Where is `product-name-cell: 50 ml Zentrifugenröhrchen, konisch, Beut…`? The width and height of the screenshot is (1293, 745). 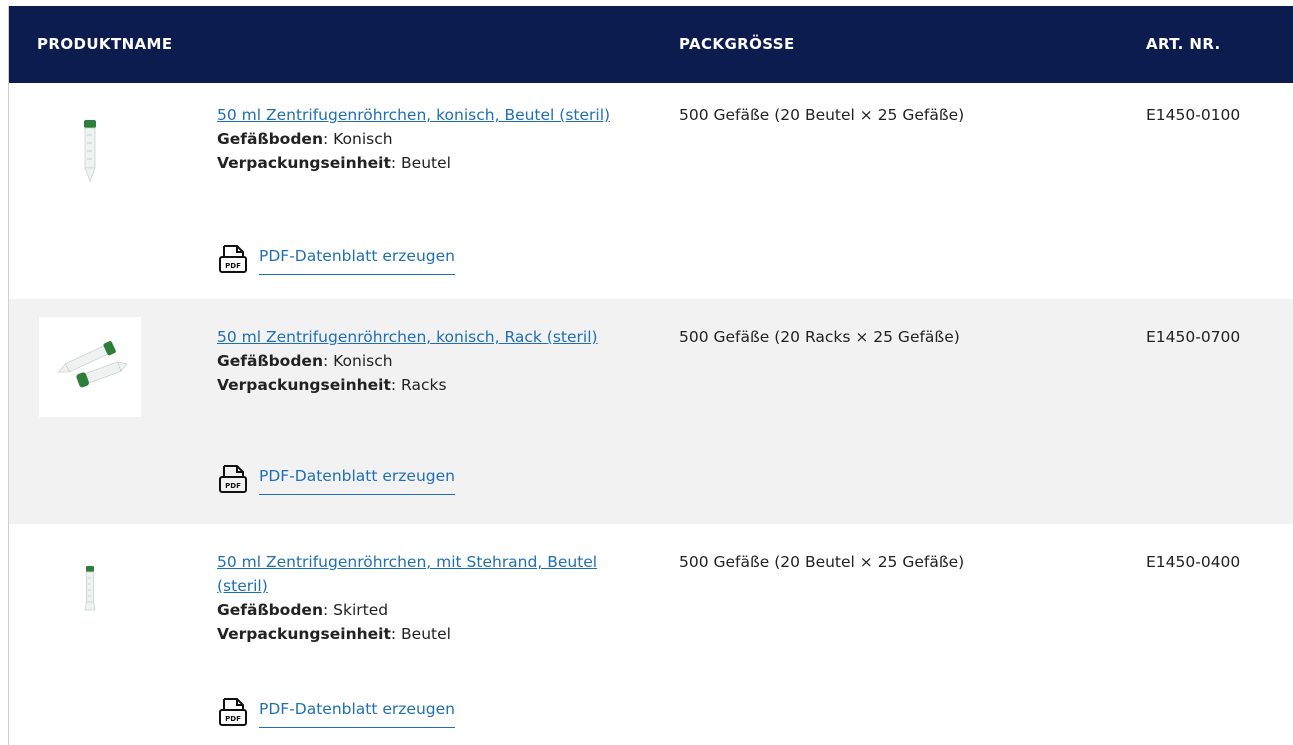
product-name-cell: 50 ml Zentrifugenröhrchen, konisch, Beut… is located at coordinates (427, 189).